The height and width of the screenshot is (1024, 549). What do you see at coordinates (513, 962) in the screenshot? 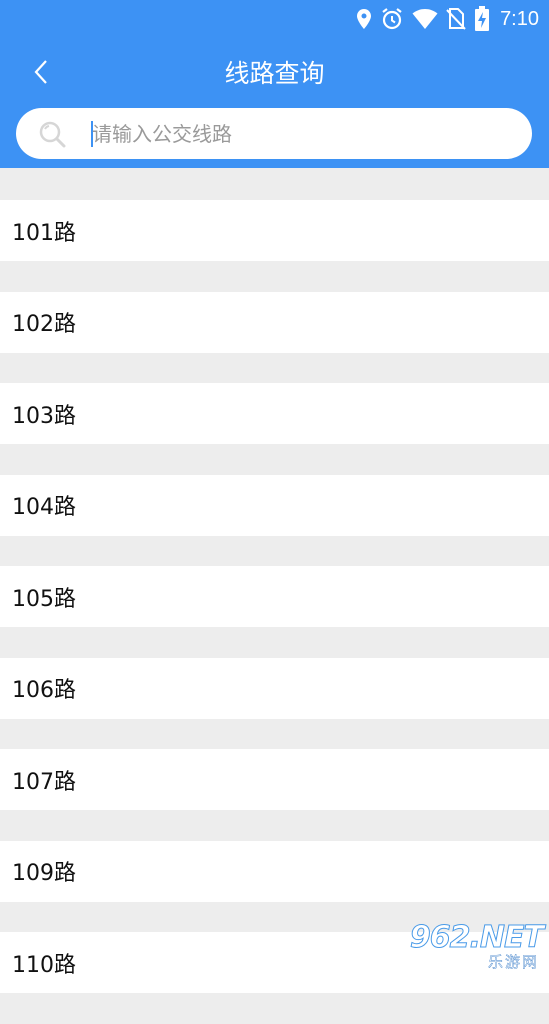
I see `watermark-sub: 乐游网` at bounding box center [513, 962].